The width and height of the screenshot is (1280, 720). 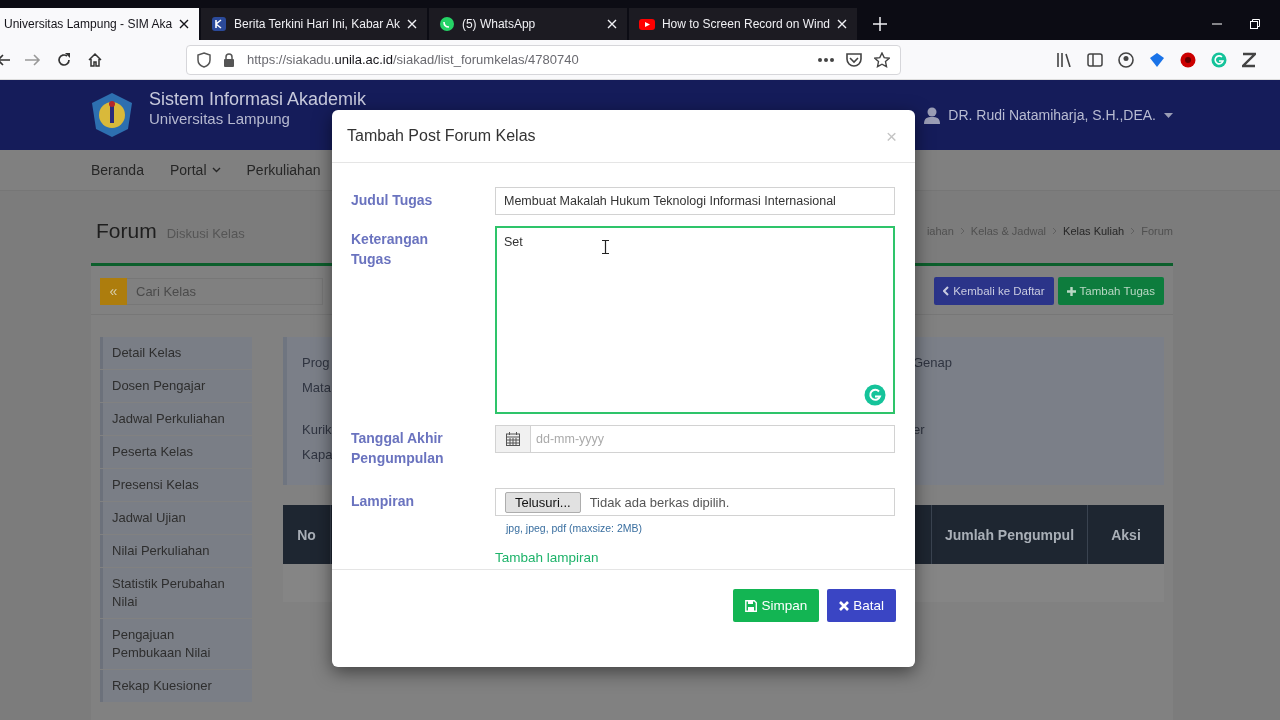 I want to click on column-header: Aksi, so click(x=1126, y=535).